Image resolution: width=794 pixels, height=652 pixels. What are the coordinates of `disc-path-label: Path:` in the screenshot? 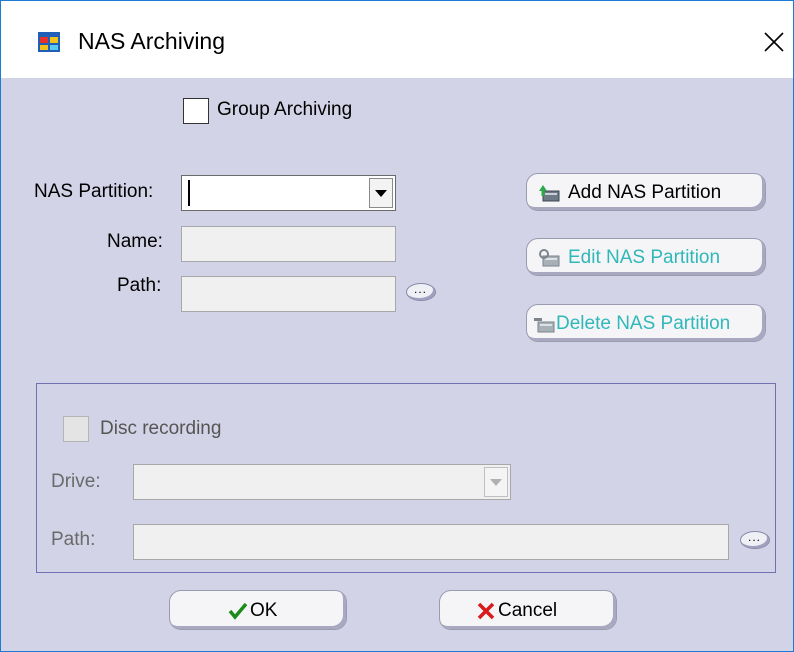 It's located at (73, 539).